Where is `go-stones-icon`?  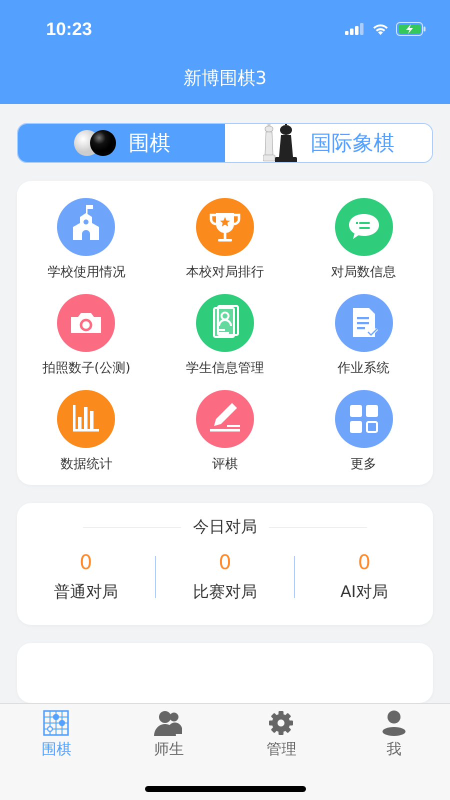 go-stones-icon is located at coordinates (94, 143).